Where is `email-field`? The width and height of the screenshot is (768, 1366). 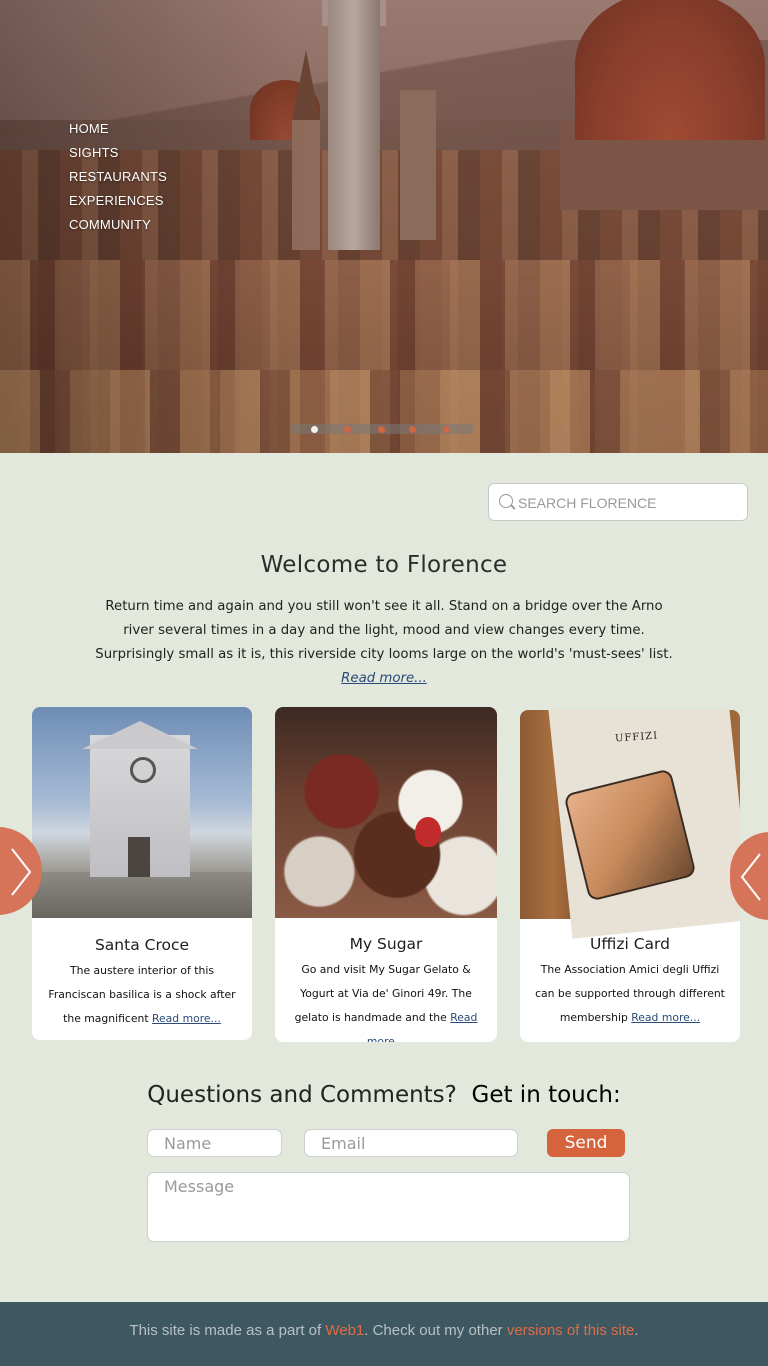 email-field is located at coordinates (411, 1143).